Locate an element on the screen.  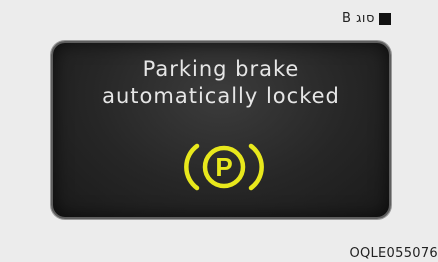
type-label: B סוג is located at coordinates (366, 18).